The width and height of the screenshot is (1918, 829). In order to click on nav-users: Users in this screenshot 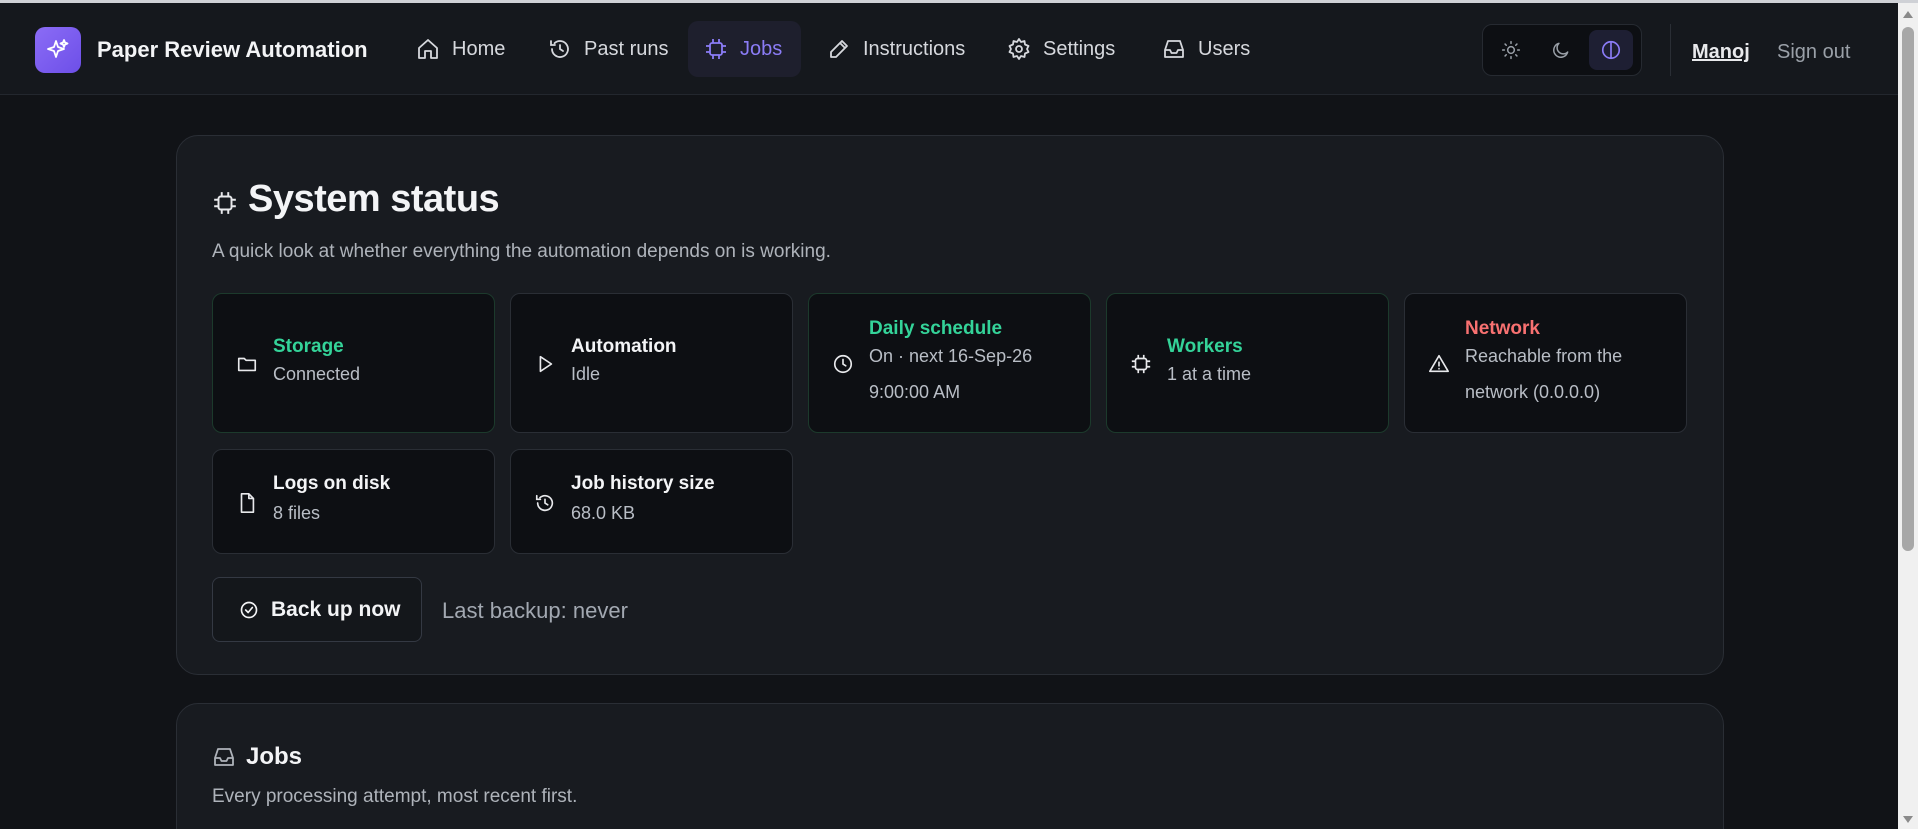, I will do `click(1206, 49)`.